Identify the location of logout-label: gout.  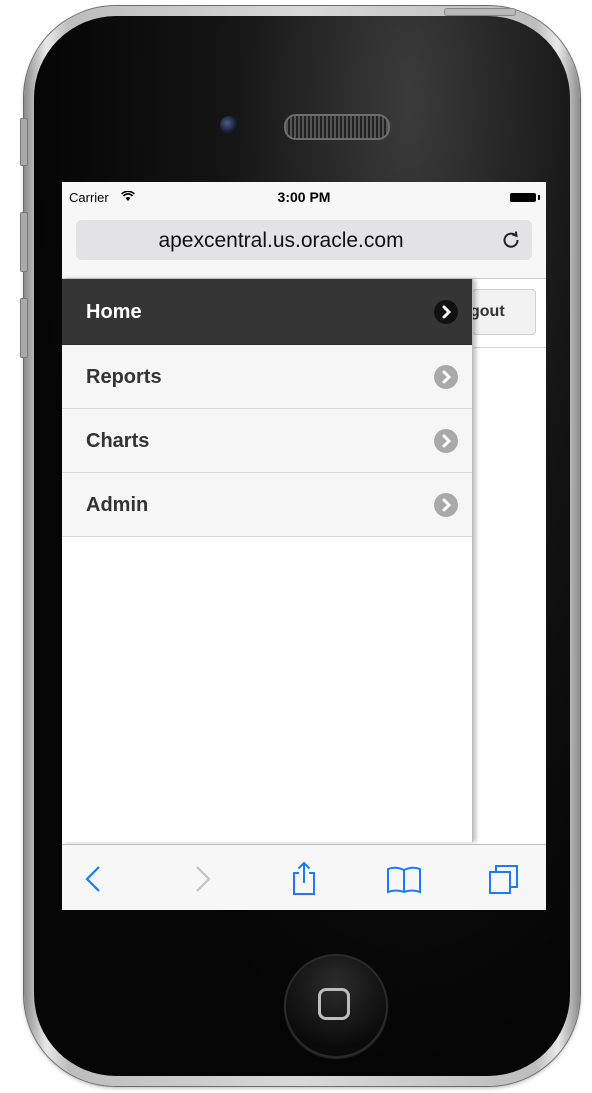
(488, 311).